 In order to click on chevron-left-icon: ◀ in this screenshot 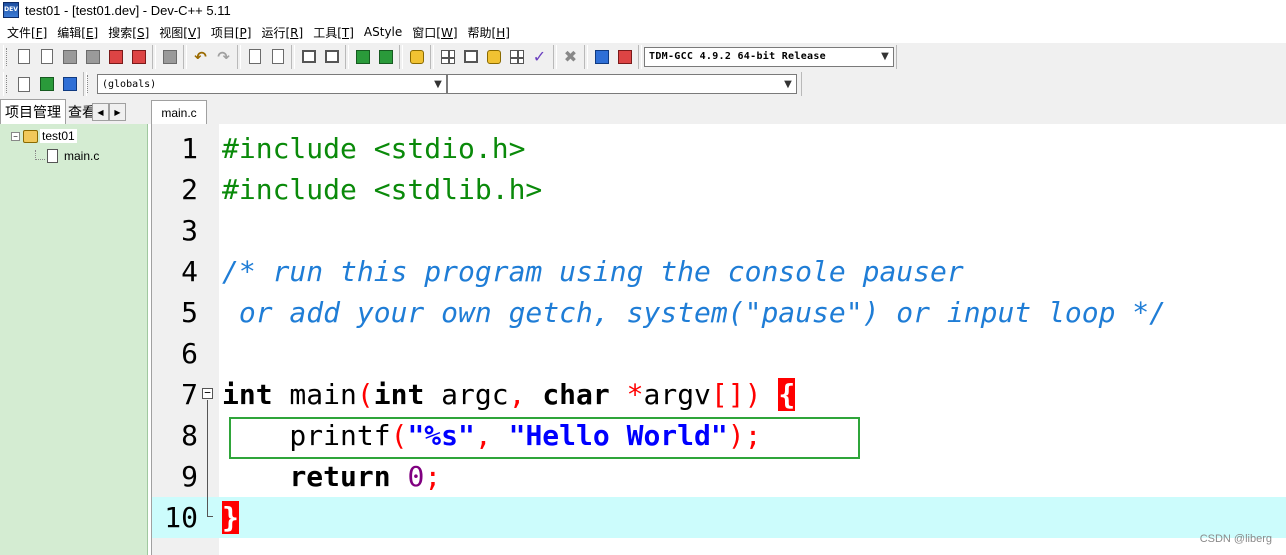, I will do `click(100, 112)`.